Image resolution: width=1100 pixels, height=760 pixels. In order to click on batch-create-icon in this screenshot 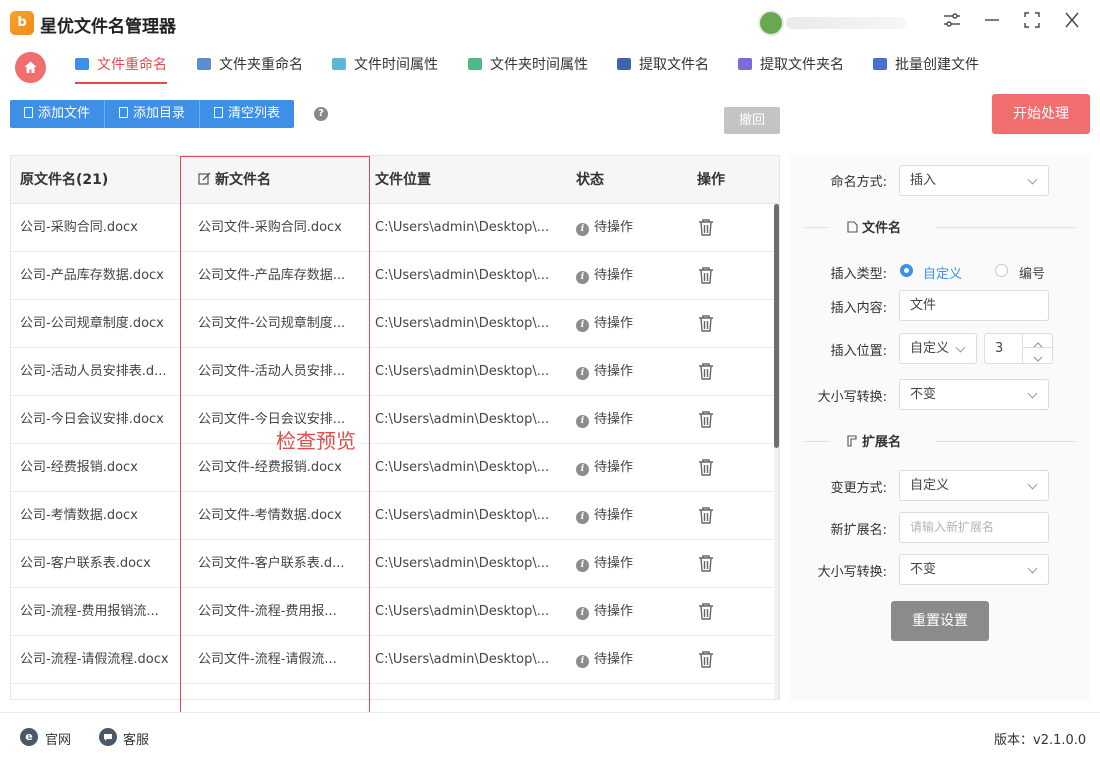, I will do `click(880, 64)`.